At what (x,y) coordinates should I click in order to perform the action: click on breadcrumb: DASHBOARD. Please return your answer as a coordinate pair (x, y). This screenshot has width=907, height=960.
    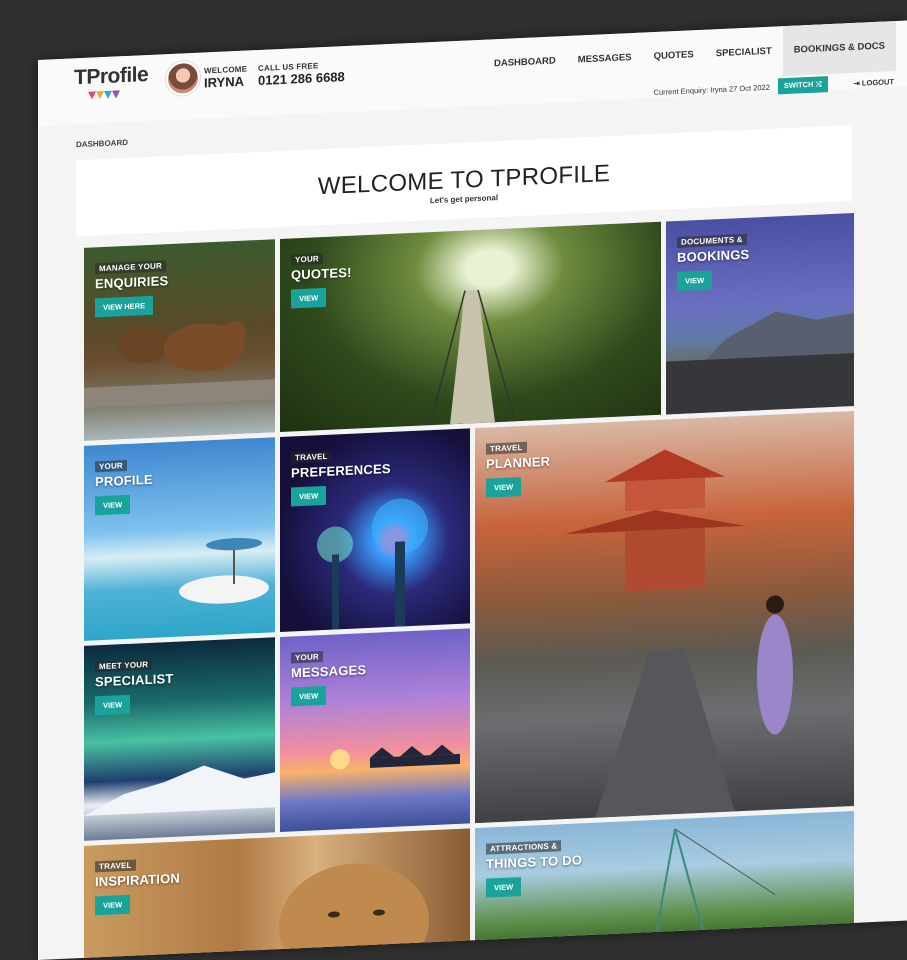
    Looking at the image, I should click on (102, 143).